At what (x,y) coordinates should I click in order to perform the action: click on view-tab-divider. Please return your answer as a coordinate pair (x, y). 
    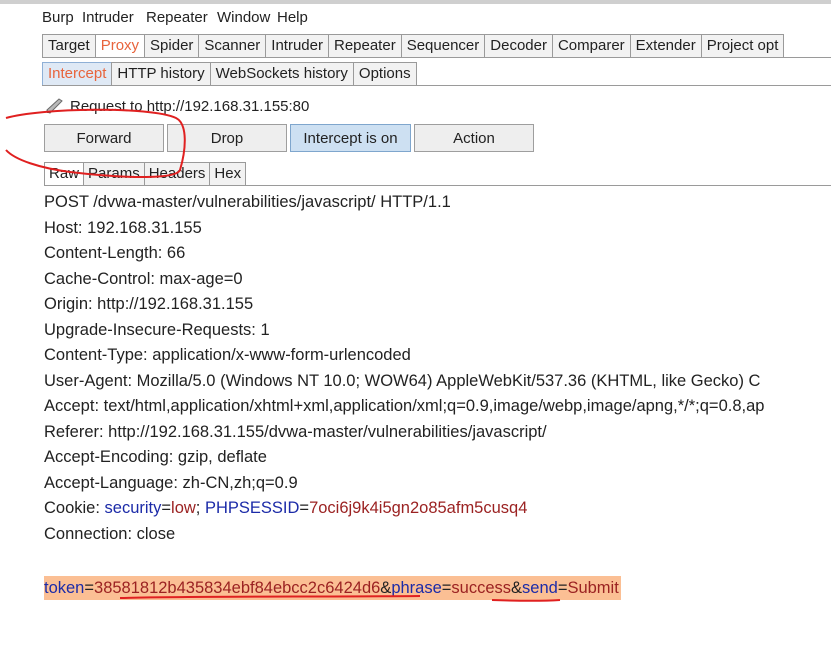
    Looking at the image, I should click on (437, 185).